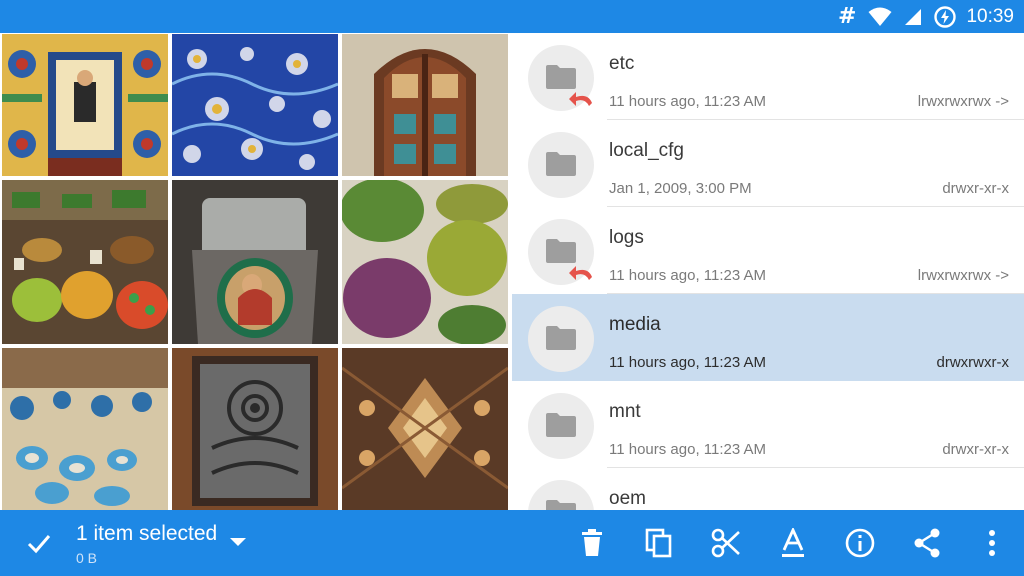  I want to click on selection-size: 0 B, so click(87, 558).